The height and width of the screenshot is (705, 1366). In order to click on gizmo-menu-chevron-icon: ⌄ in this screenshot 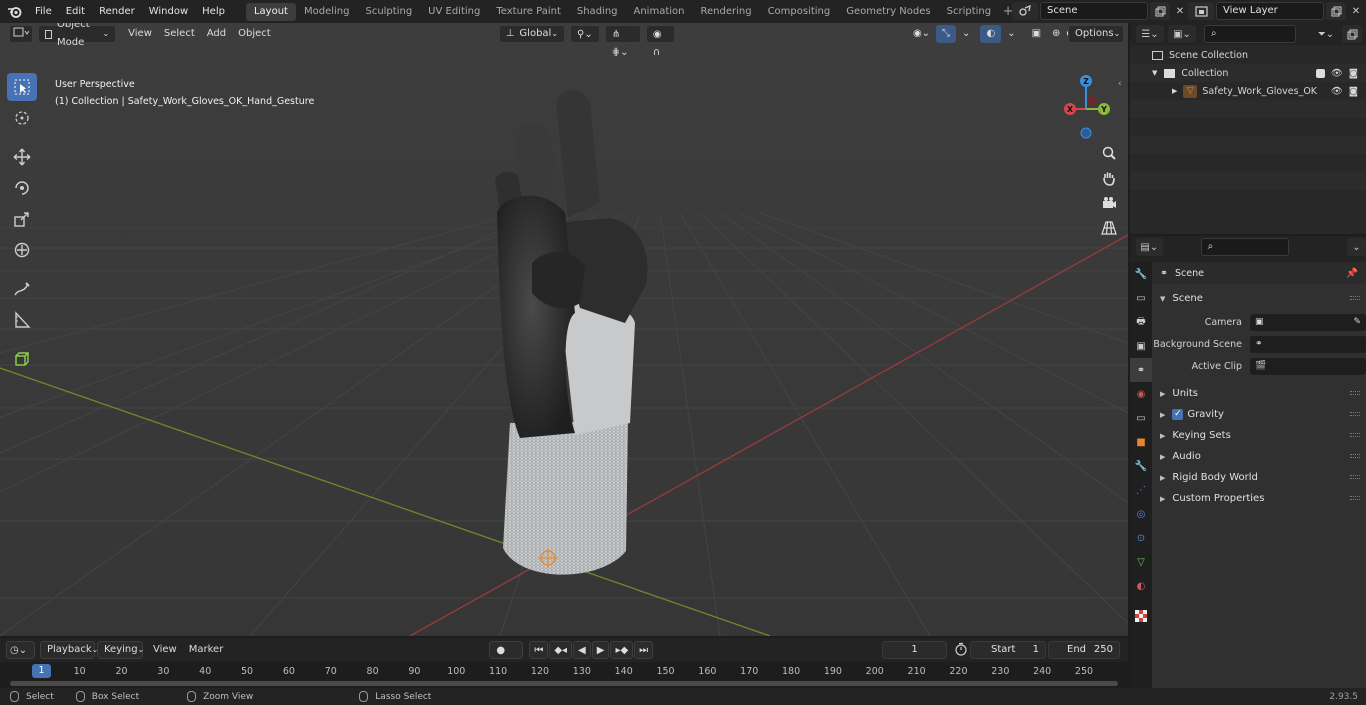, I will do `click(966, 34)`.